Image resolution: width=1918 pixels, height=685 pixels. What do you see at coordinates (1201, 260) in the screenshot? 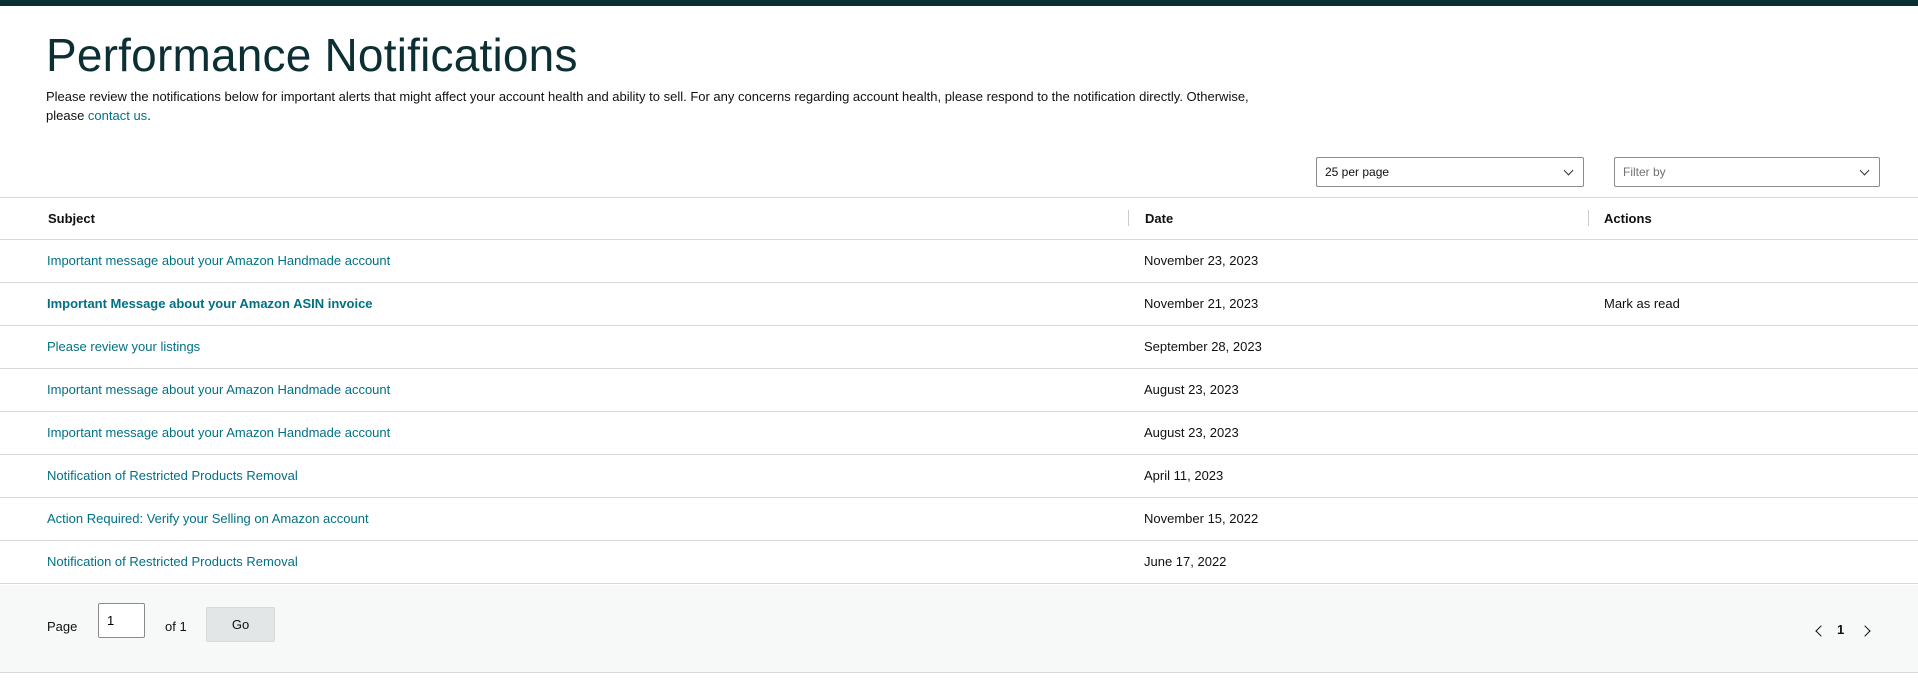
I see `notification-date: November 23, 2023` at bounding box center [1201, 260].